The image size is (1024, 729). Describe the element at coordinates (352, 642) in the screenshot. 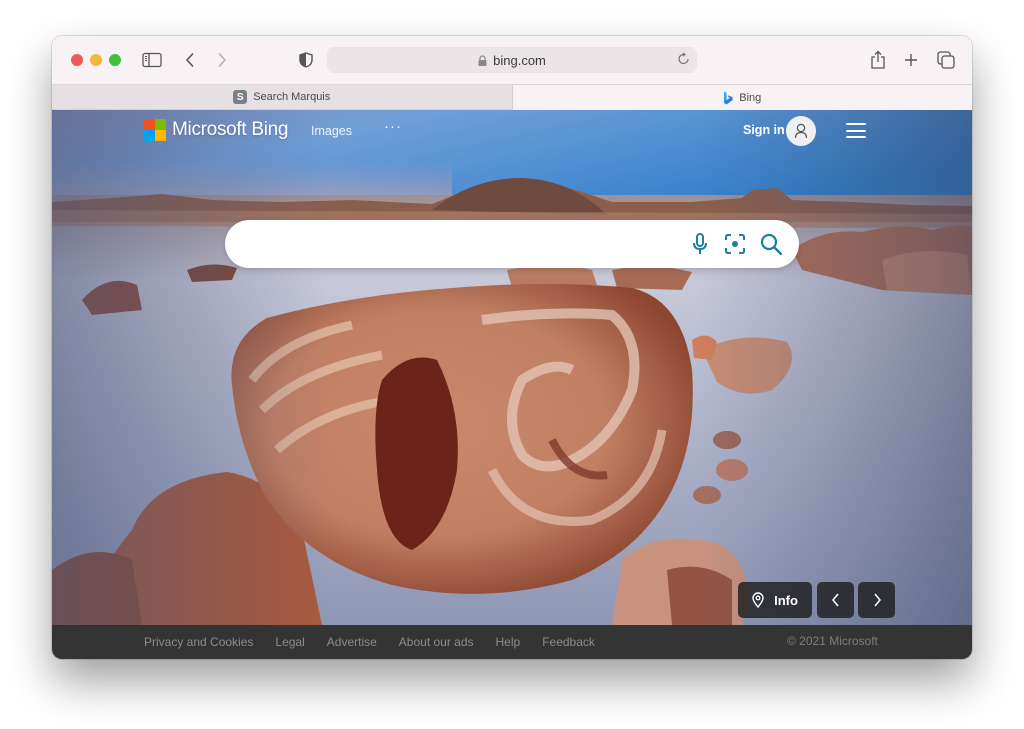

I see `footer-link-advertise: Advertise` at that location.